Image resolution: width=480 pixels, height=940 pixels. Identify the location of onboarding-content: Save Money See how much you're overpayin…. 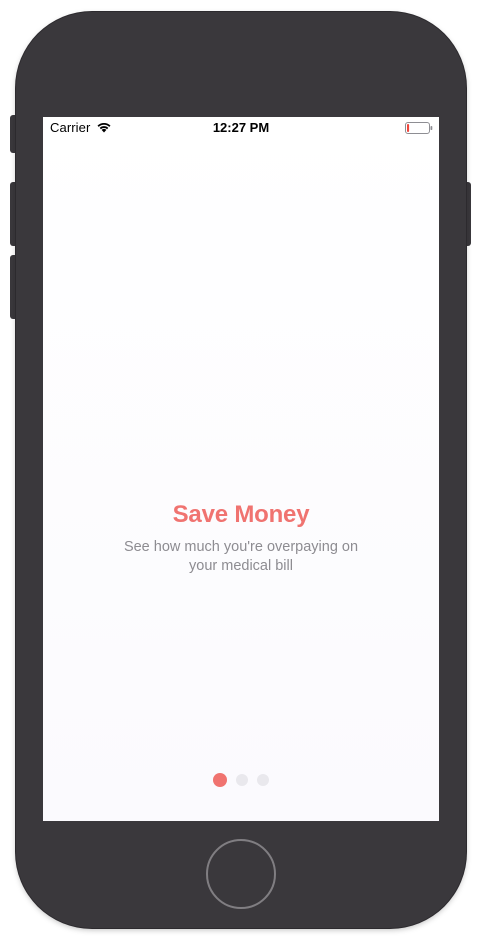
(241, 538).